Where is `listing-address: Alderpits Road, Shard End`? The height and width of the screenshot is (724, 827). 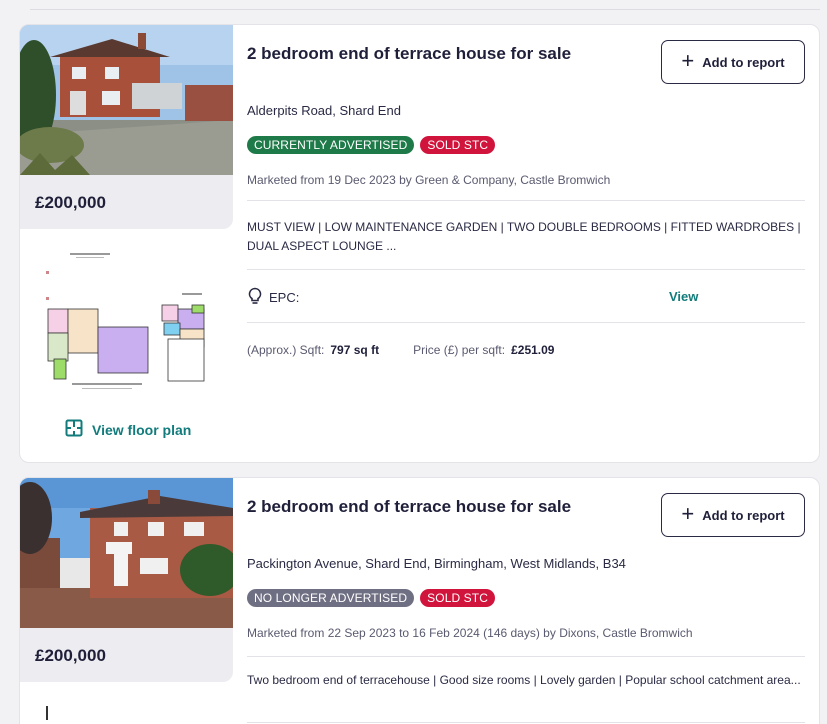
listing-address: Alderpits Road, Shard End is located at coordinates (324, 110).